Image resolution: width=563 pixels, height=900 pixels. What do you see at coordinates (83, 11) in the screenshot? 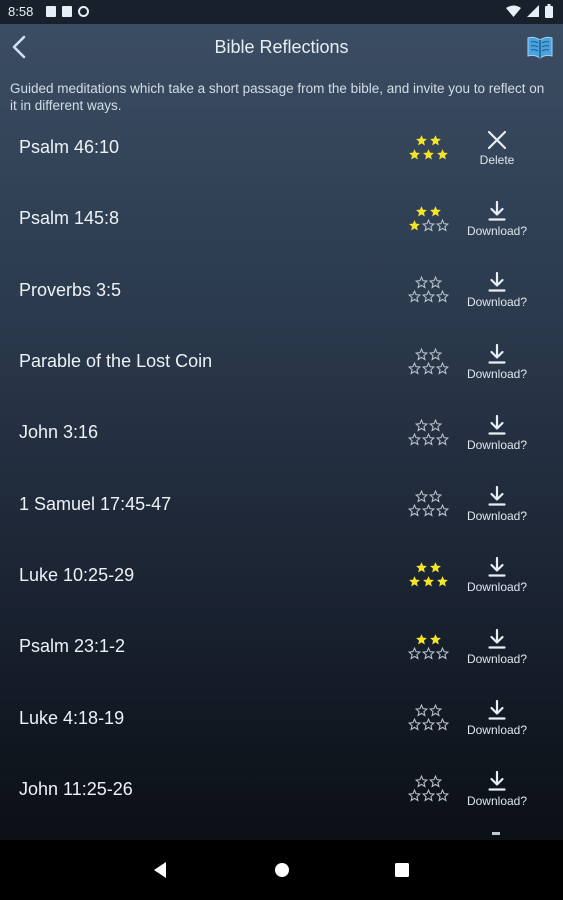
I see `data-saver-icon` at bounding box center [83, 11].